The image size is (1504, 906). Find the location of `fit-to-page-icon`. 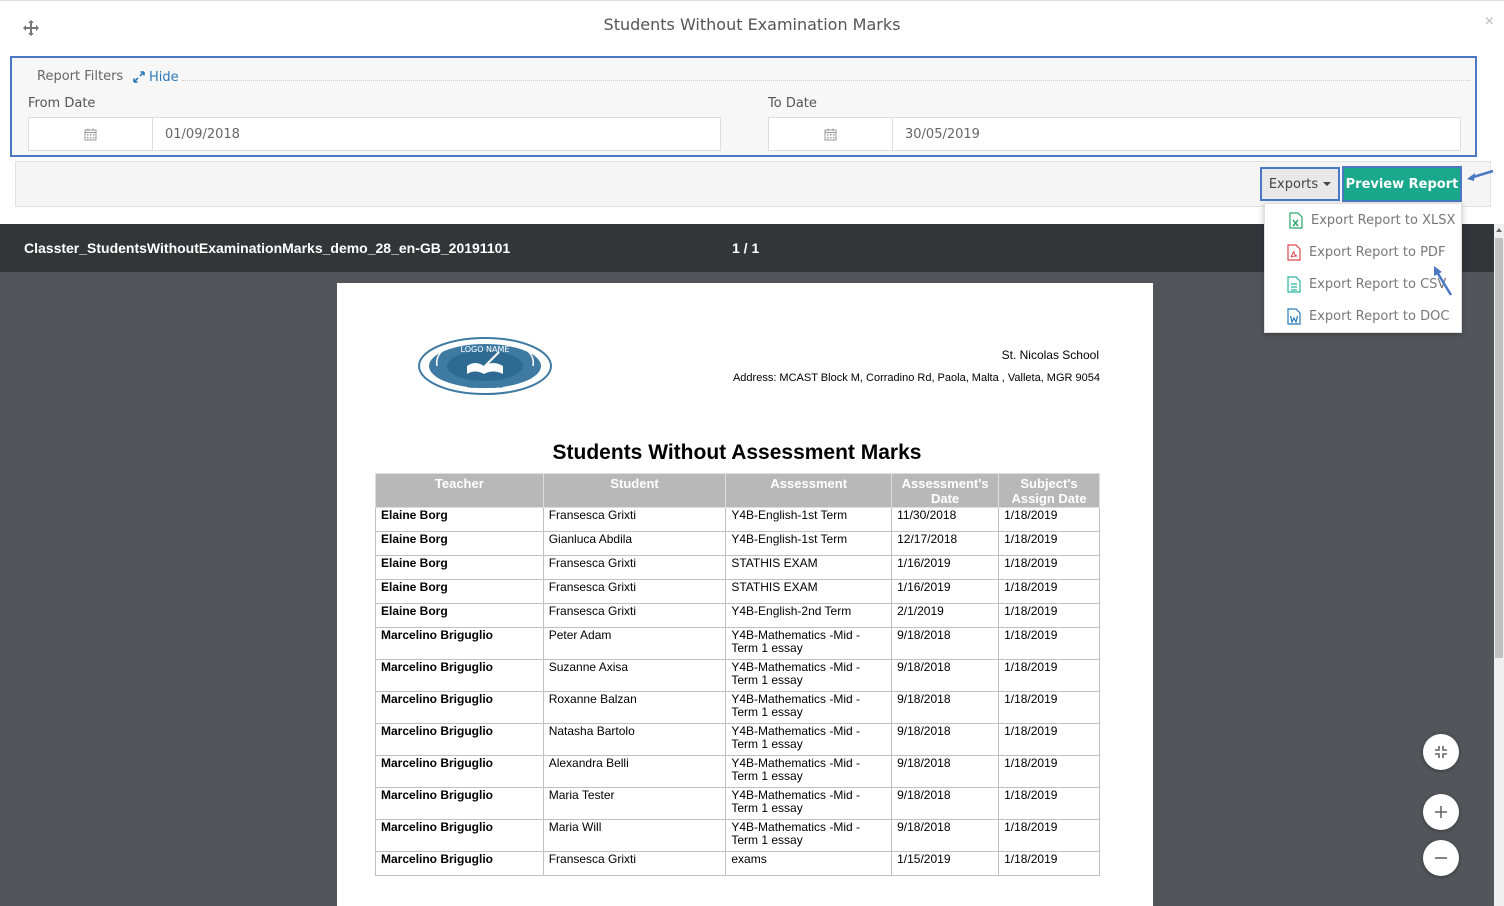

fit-to-page-icon is located at coordinates (1441, 752).